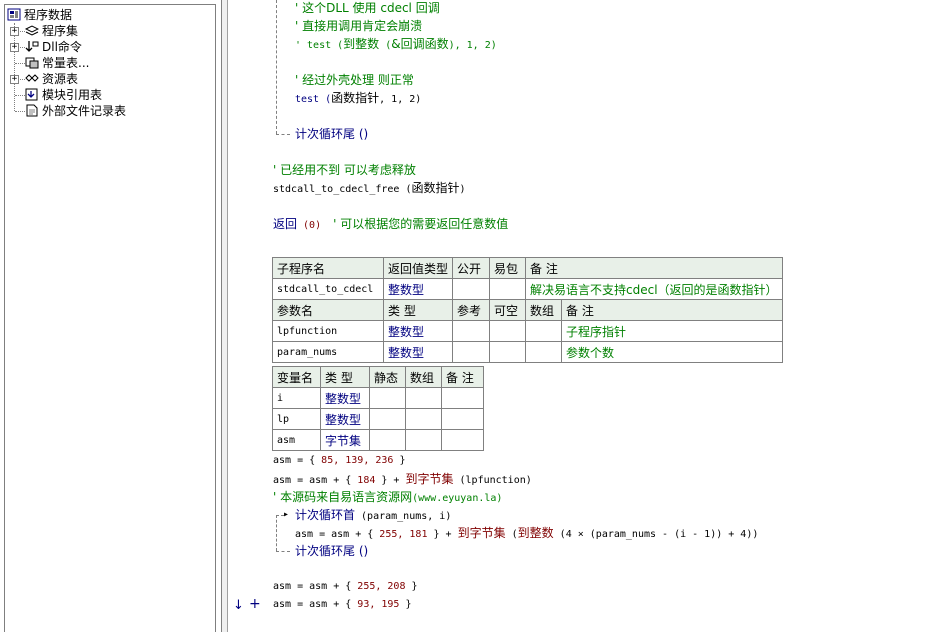  Describe the element at coordinates (60, 79) in the screenshot. I see `tree-item-label: 资源表` at that location.